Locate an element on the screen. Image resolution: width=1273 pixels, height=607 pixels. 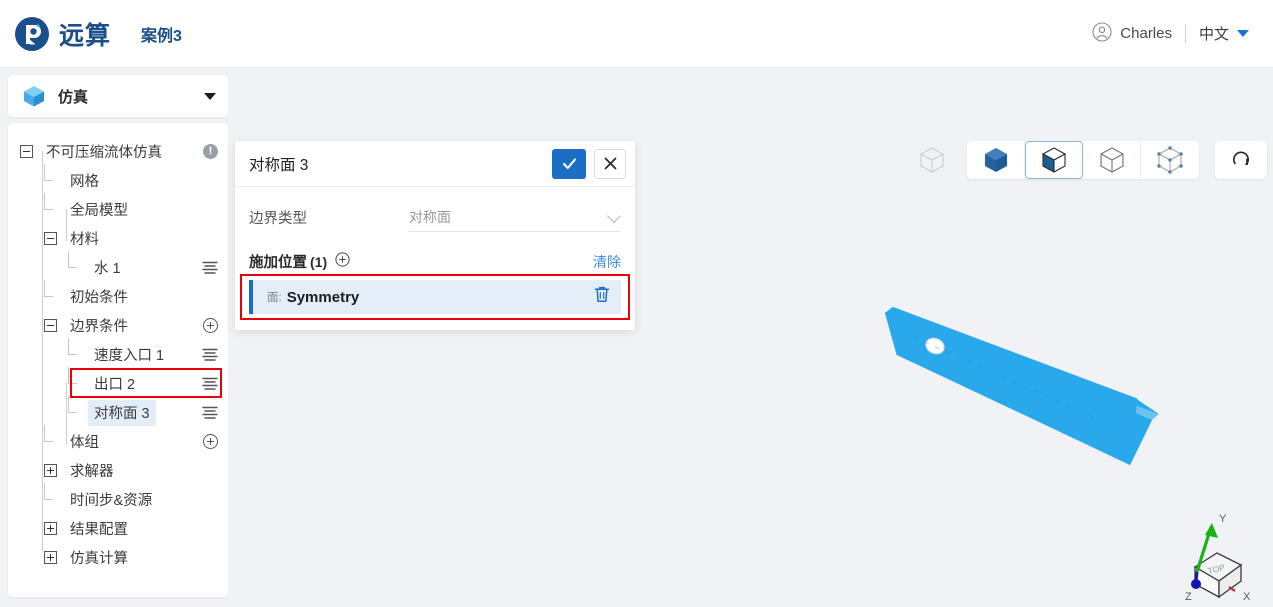
language-switcher: 中文 is located at coordinates (1224, 33).